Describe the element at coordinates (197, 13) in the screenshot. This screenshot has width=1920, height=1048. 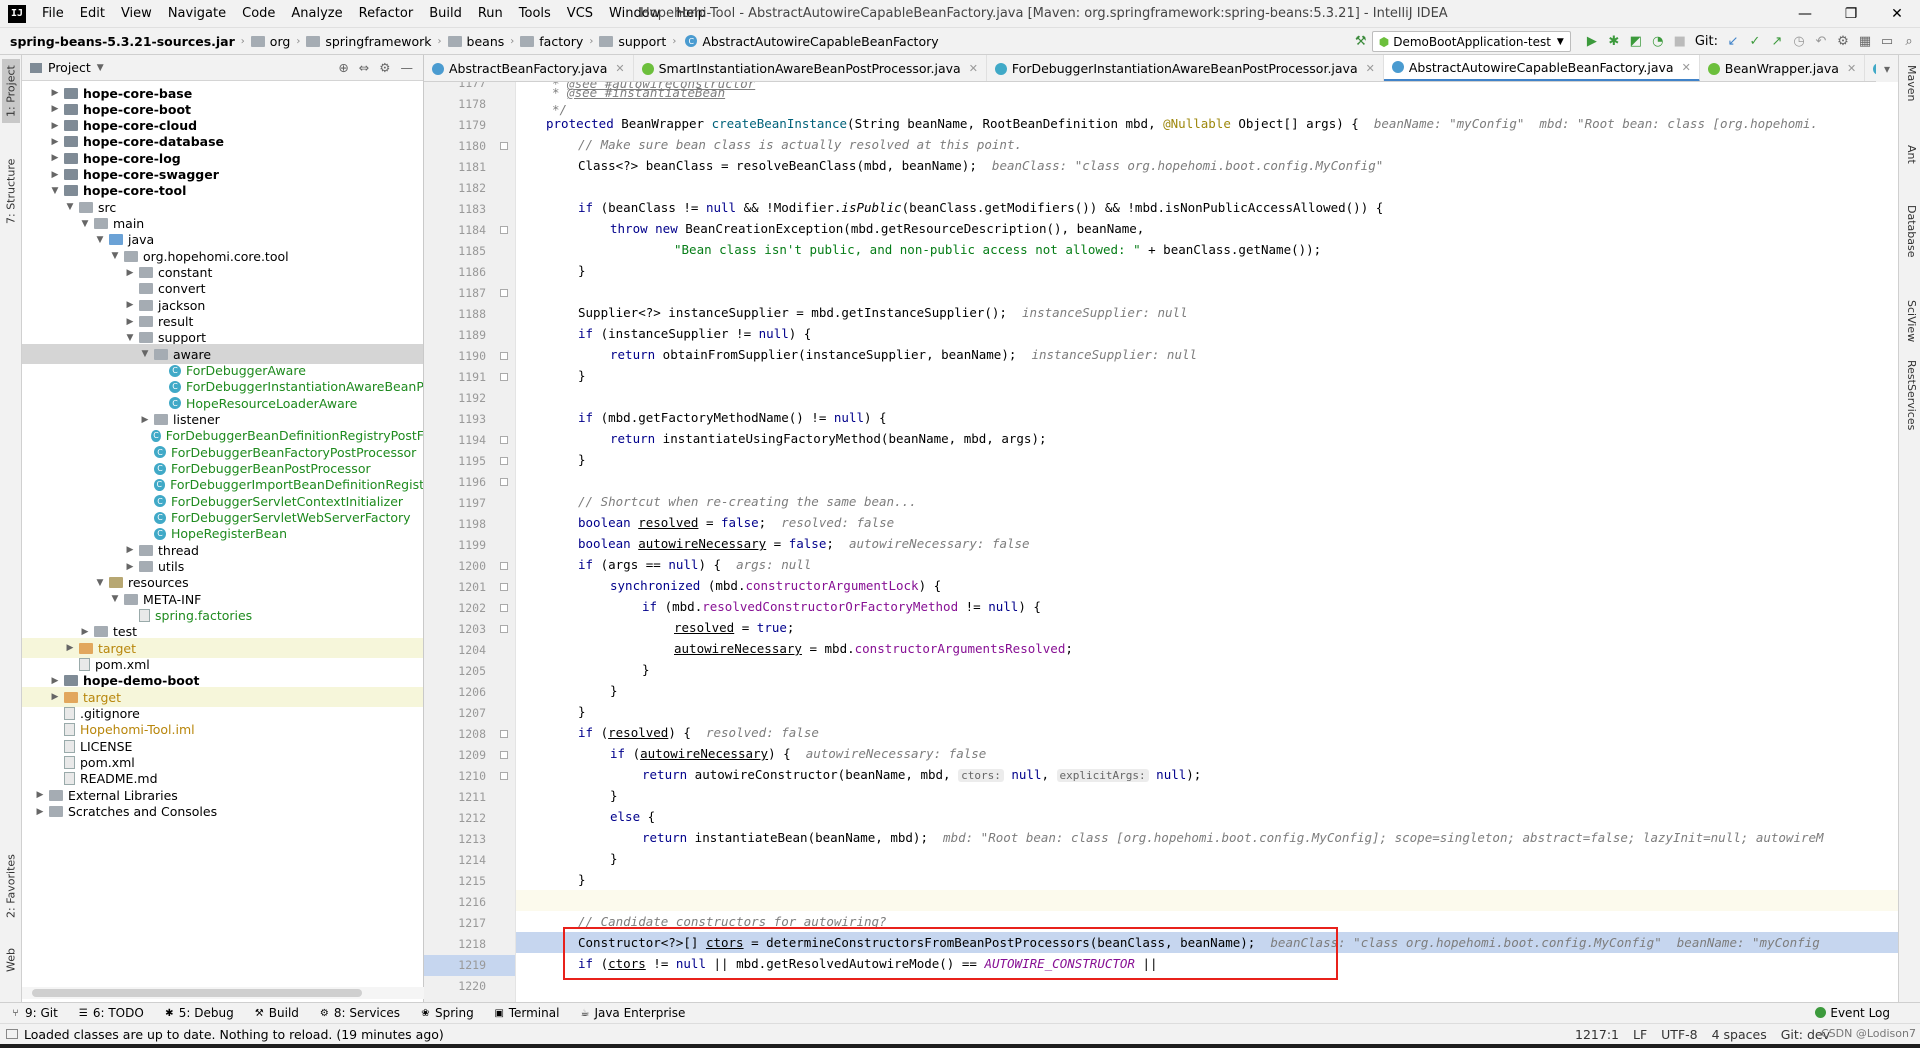
I see `menu-navigate: Navigate` at that location.